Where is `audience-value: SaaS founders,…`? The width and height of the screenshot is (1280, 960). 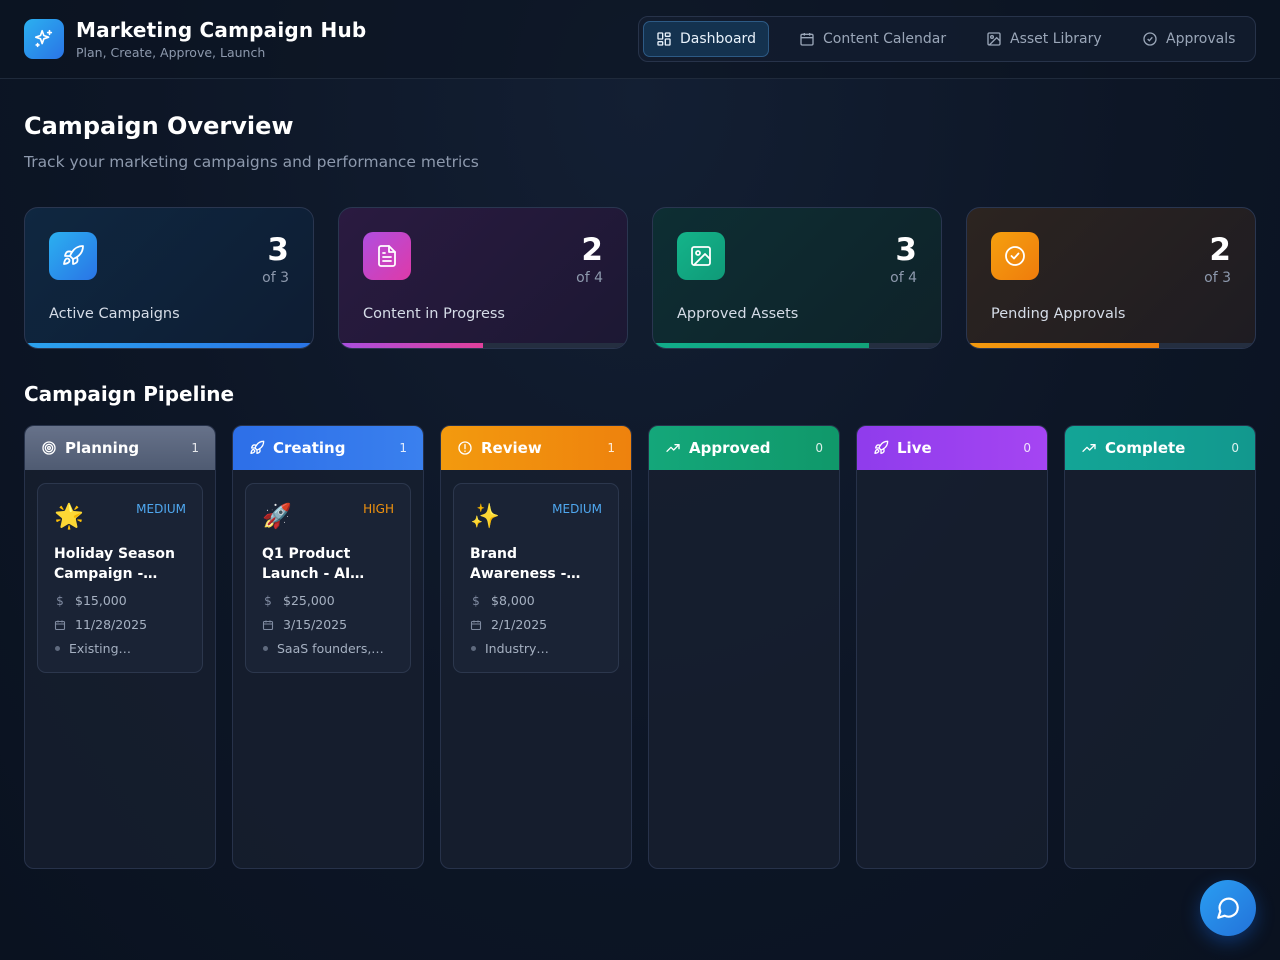
audience-value: SaaS founders,… is located at coordinates (330, 648).